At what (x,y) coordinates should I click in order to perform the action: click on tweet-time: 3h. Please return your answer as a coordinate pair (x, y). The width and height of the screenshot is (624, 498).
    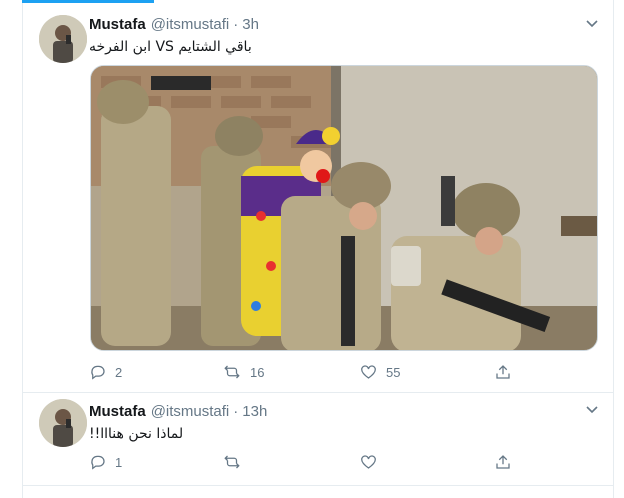
    Looking at the image, I should click on (250, 24).